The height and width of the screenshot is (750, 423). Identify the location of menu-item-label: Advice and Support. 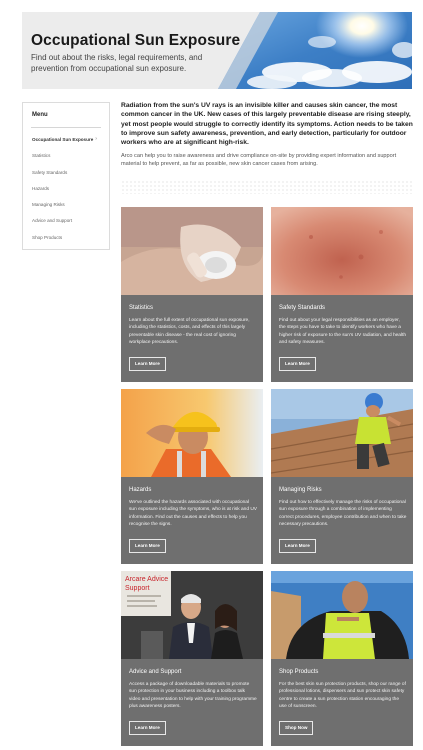
(52, 221).